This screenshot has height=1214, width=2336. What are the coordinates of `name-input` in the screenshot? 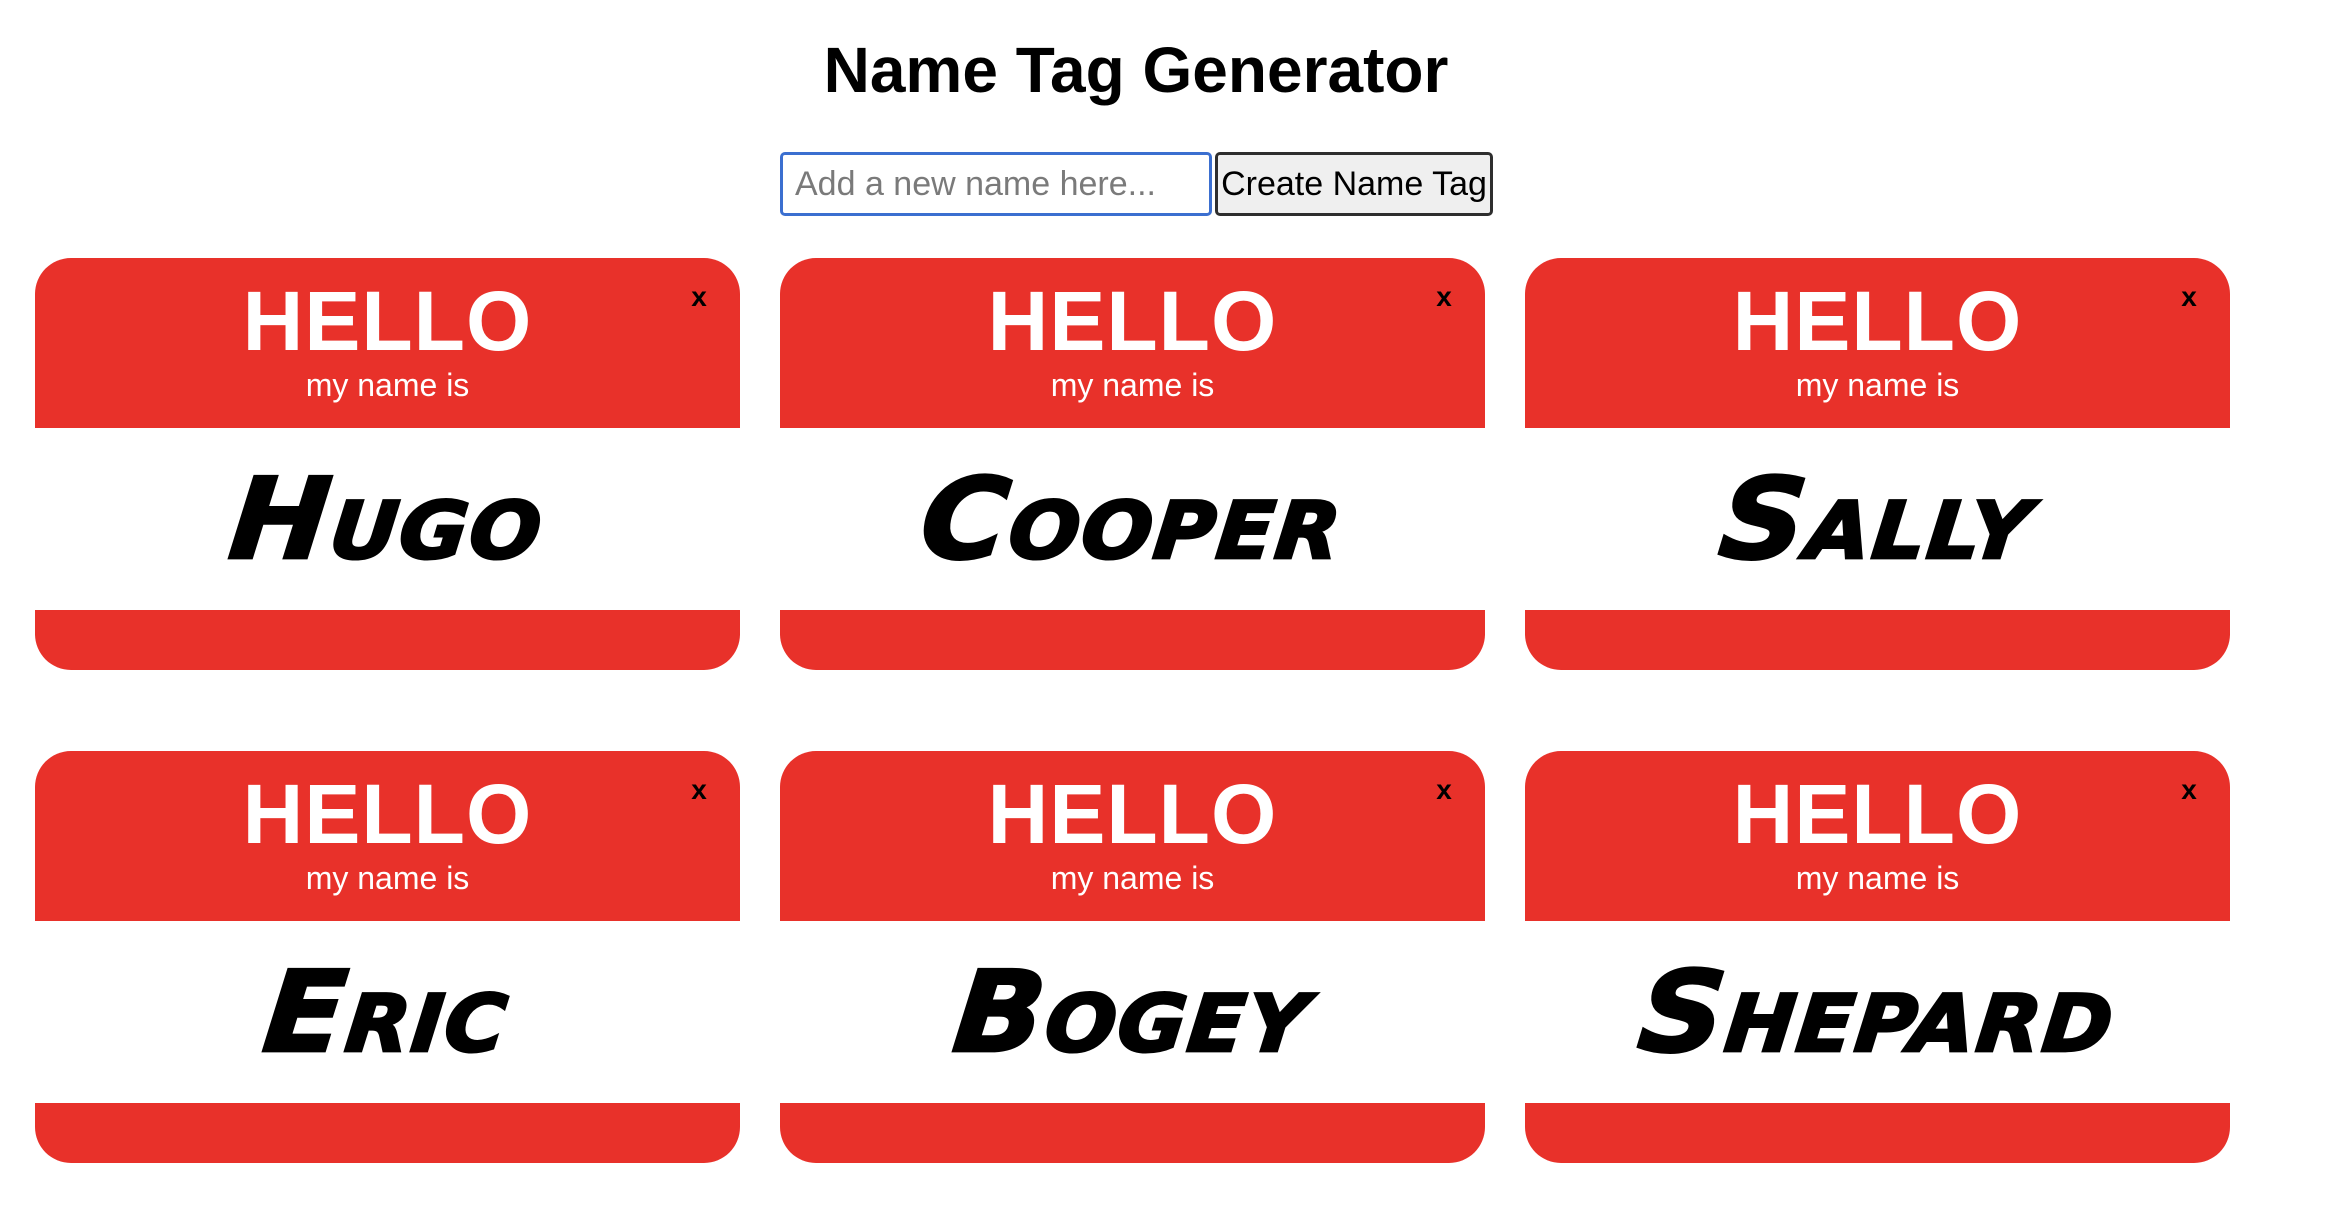 It's located at (996, 184).